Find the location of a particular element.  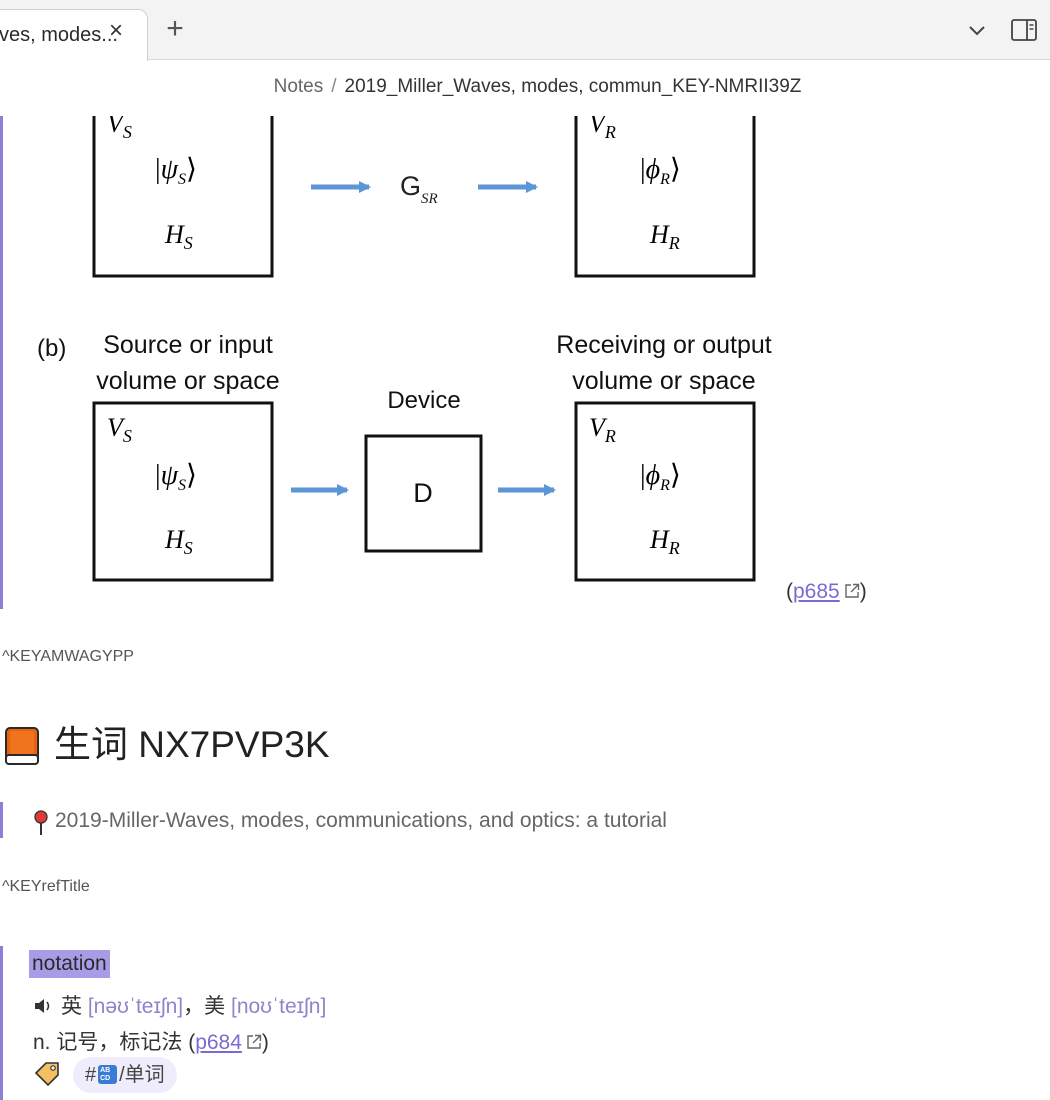

page-link-p684: p684 is located at coordinates (218, 1042).